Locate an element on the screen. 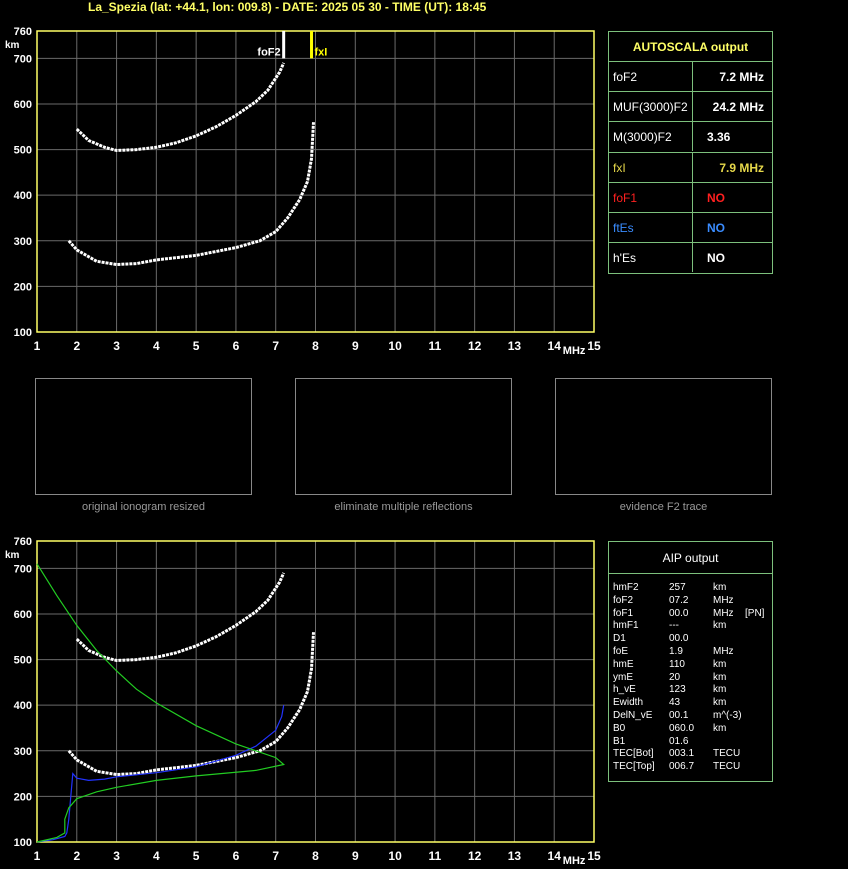 The height and width of the screenshot is (869, 848). thumbnail-caption: evidence F2 trace is located at coordinates (663, 507).